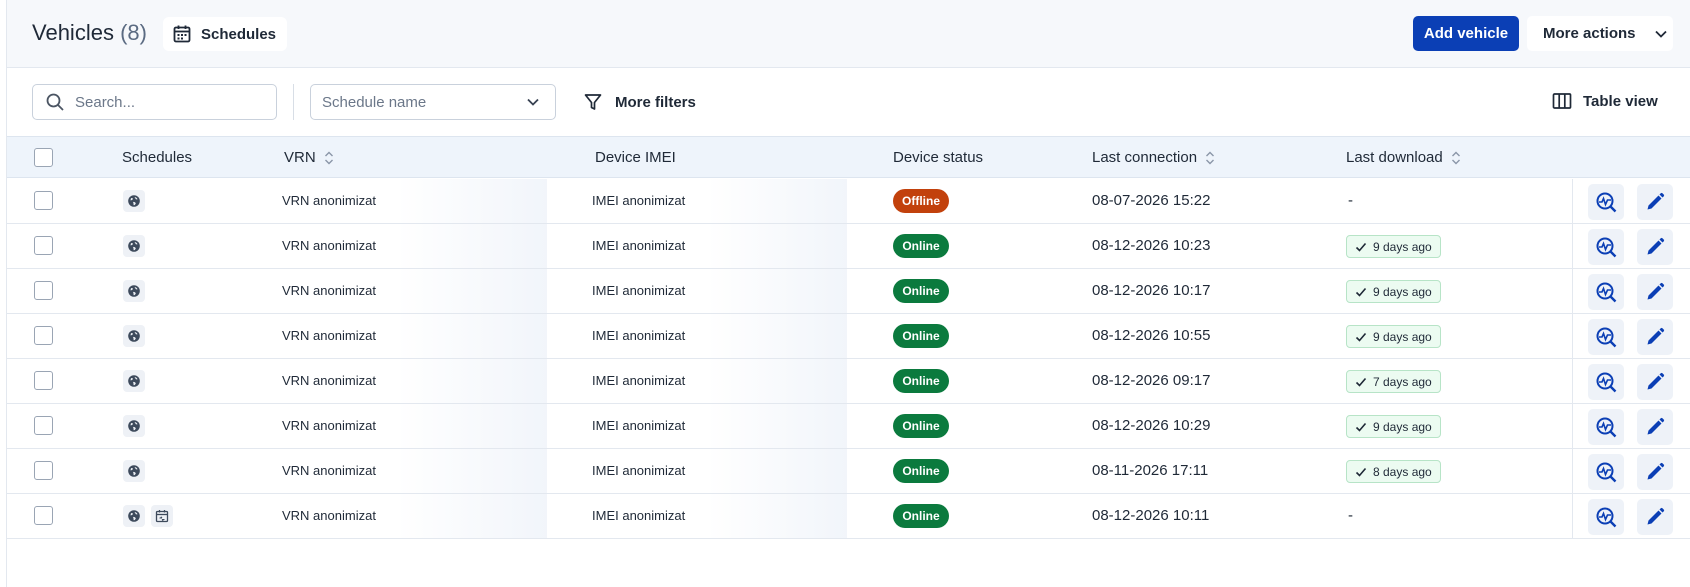 This screenshot has height=587, width=1690. I want to click on last-connection-cell: 08-12-2026 10:11, so click(1151, 515).